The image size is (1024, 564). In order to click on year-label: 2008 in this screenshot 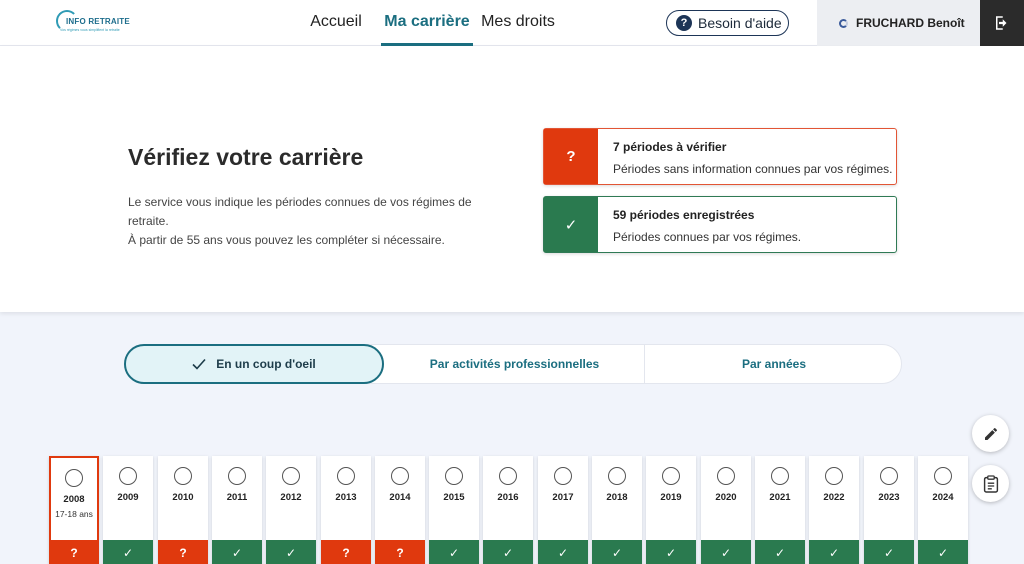, I will do `click(74, 499)`.